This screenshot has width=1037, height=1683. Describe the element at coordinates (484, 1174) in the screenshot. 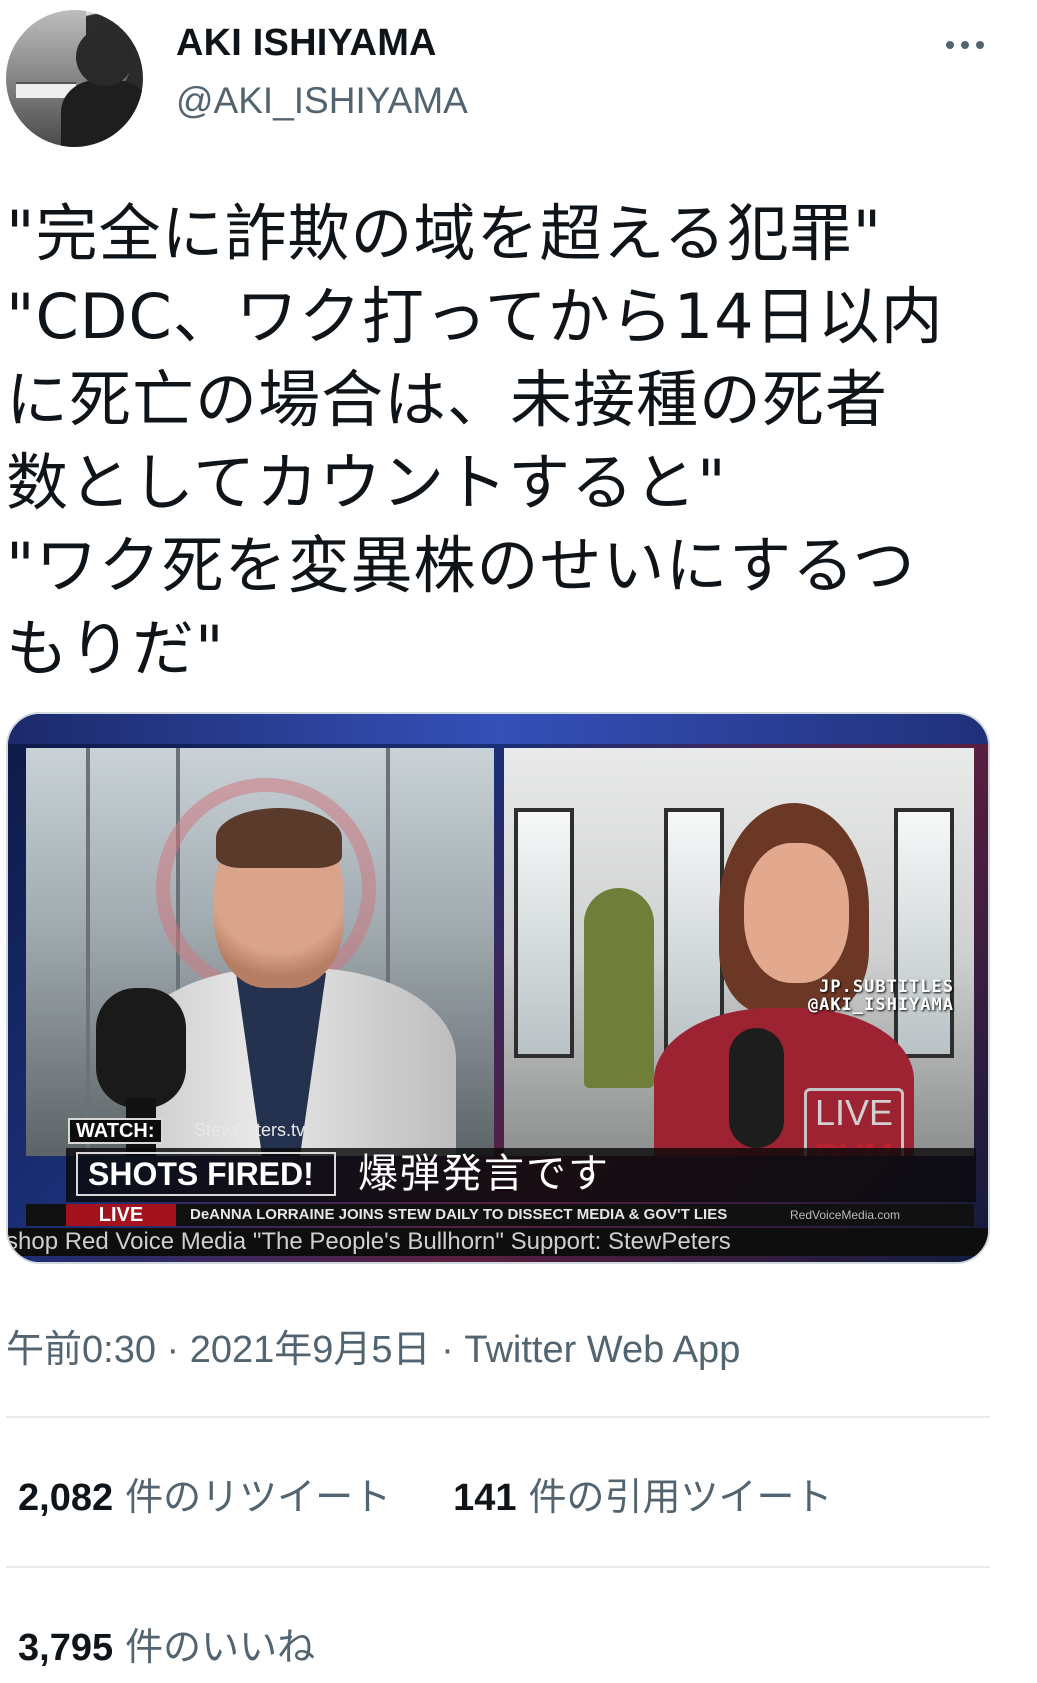

I see `japanese-subtitle: 爆弾発言です` at that location.